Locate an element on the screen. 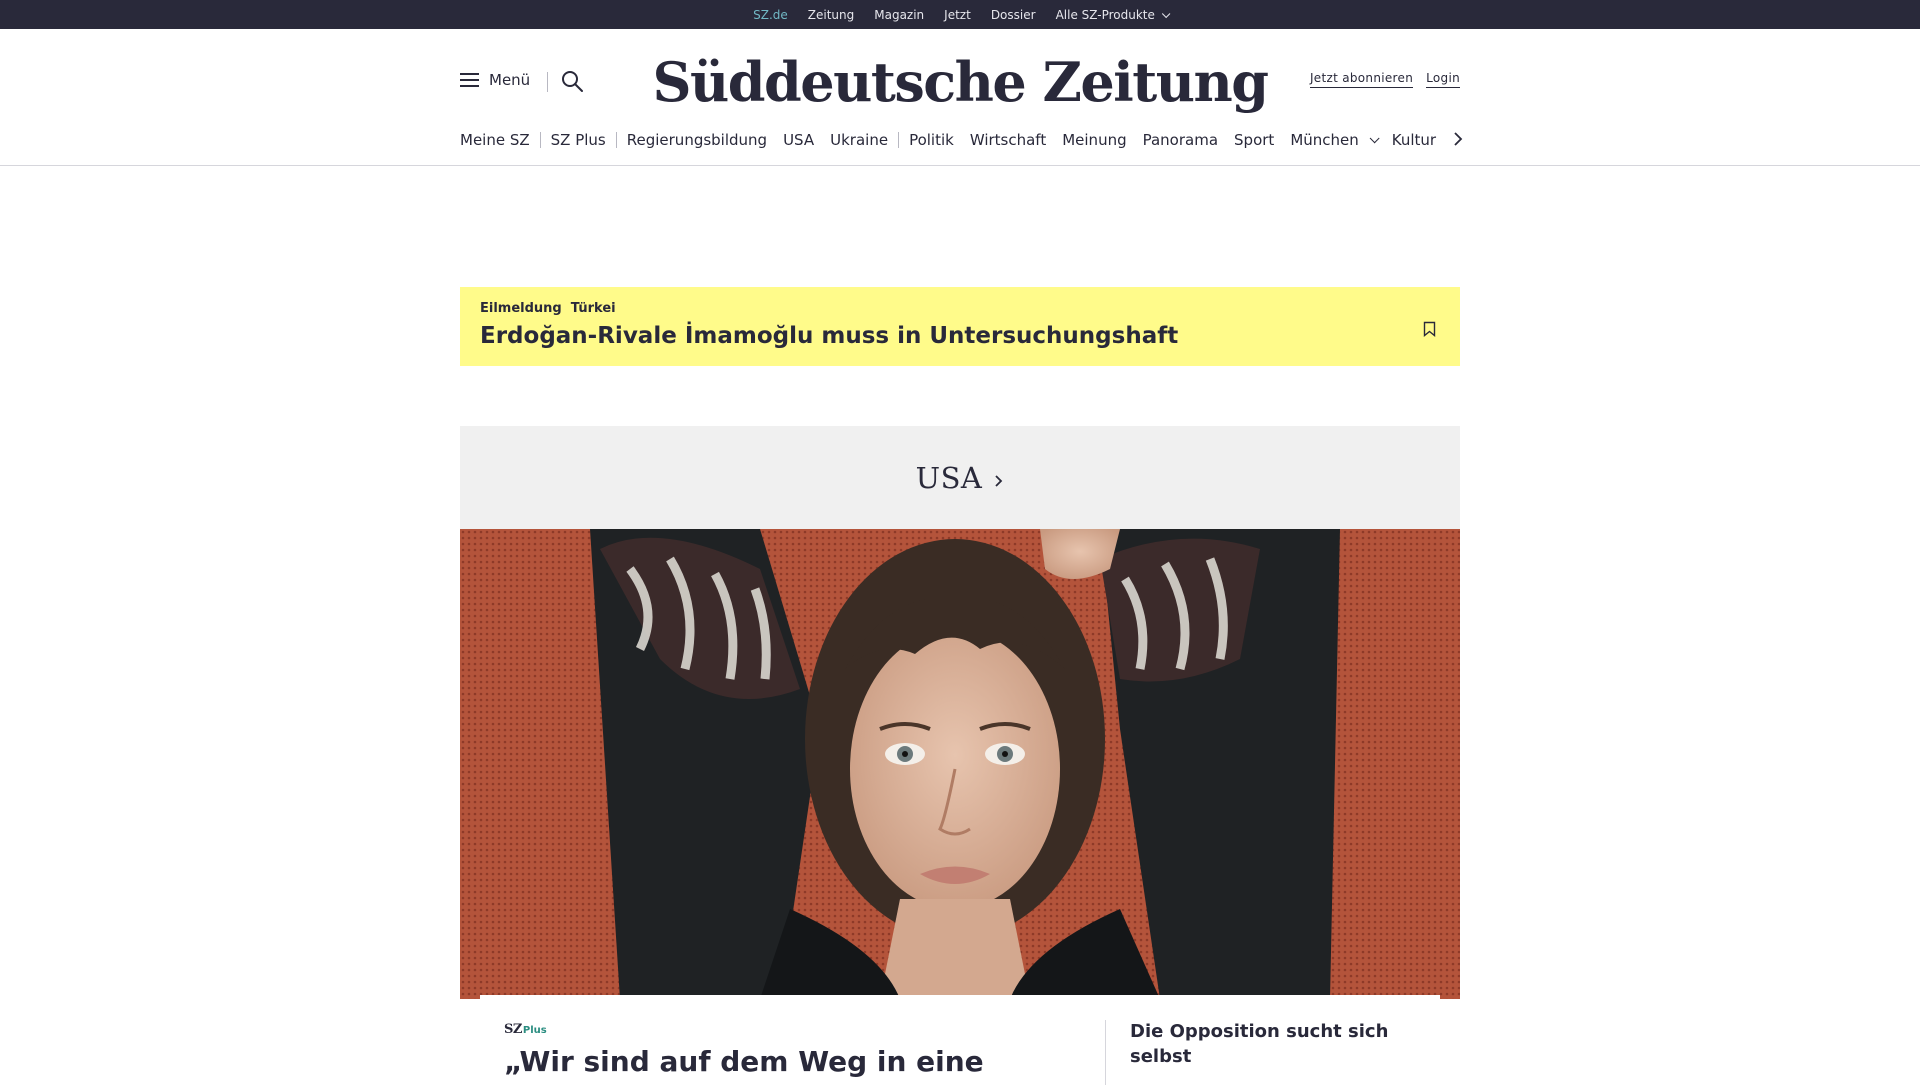 Image resolution: width=1920 pixels, height=1085 pixels. breaking-kicker: Eilmeldung Türkei is located at coordinates (548, 308).